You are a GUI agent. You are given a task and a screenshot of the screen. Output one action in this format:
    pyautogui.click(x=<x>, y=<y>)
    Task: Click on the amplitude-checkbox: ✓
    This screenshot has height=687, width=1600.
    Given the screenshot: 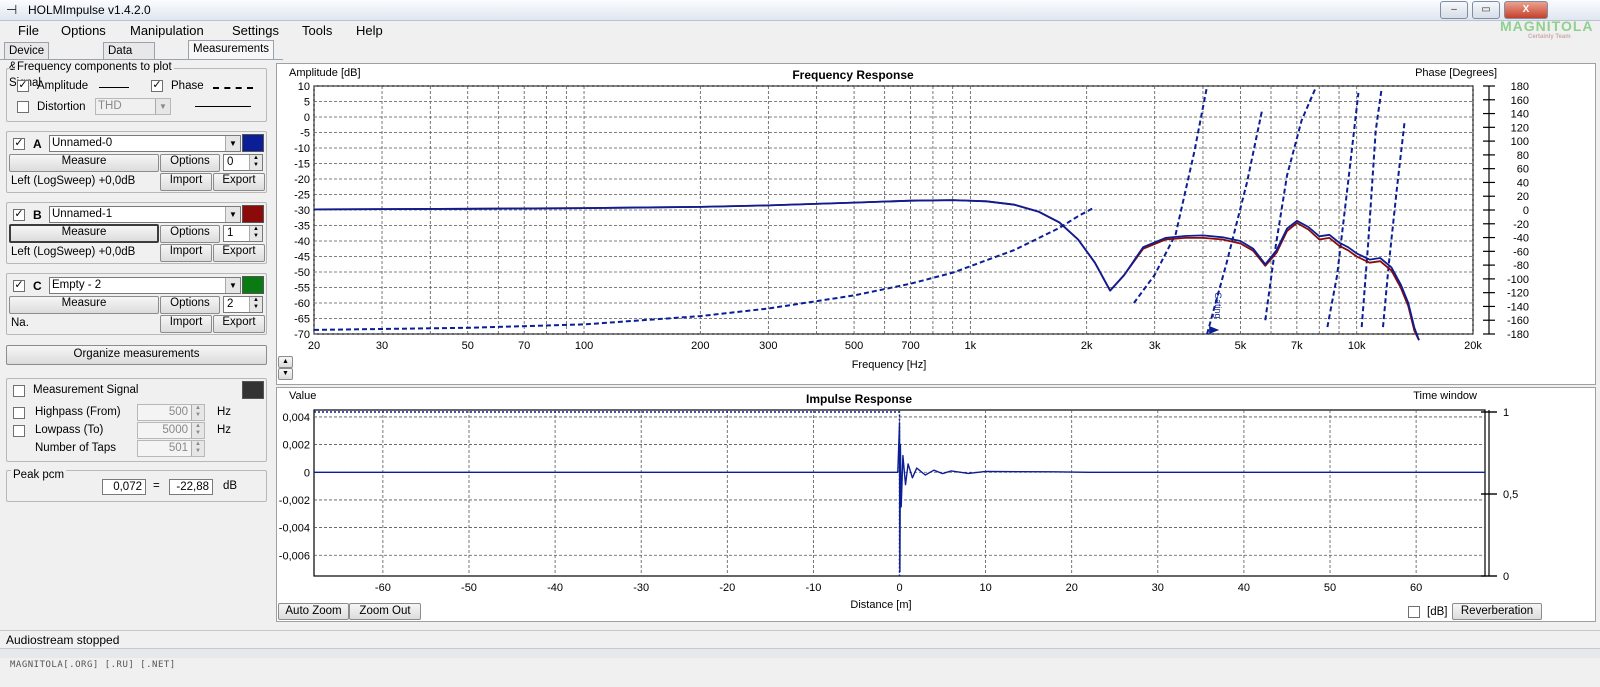 What is the action you would take?
    pyautogui.click(x=23, y=86)
    